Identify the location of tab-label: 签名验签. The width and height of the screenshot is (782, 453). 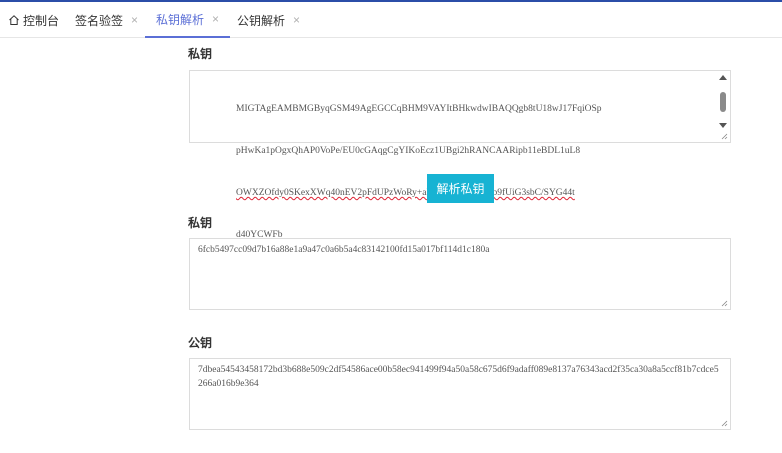
(99, 20).